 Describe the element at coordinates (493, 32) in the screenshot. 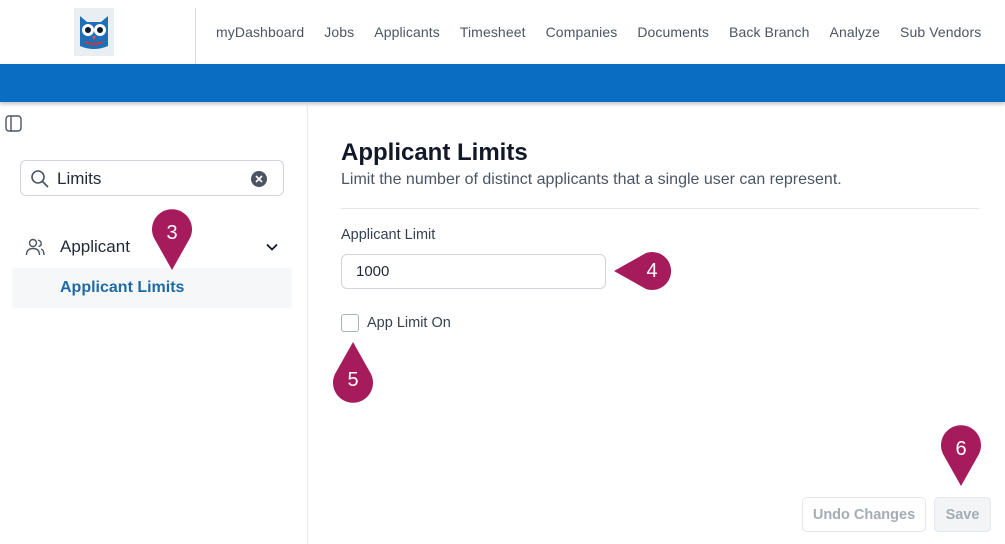

I see `nav-timesheet: Timesheet` at that location.